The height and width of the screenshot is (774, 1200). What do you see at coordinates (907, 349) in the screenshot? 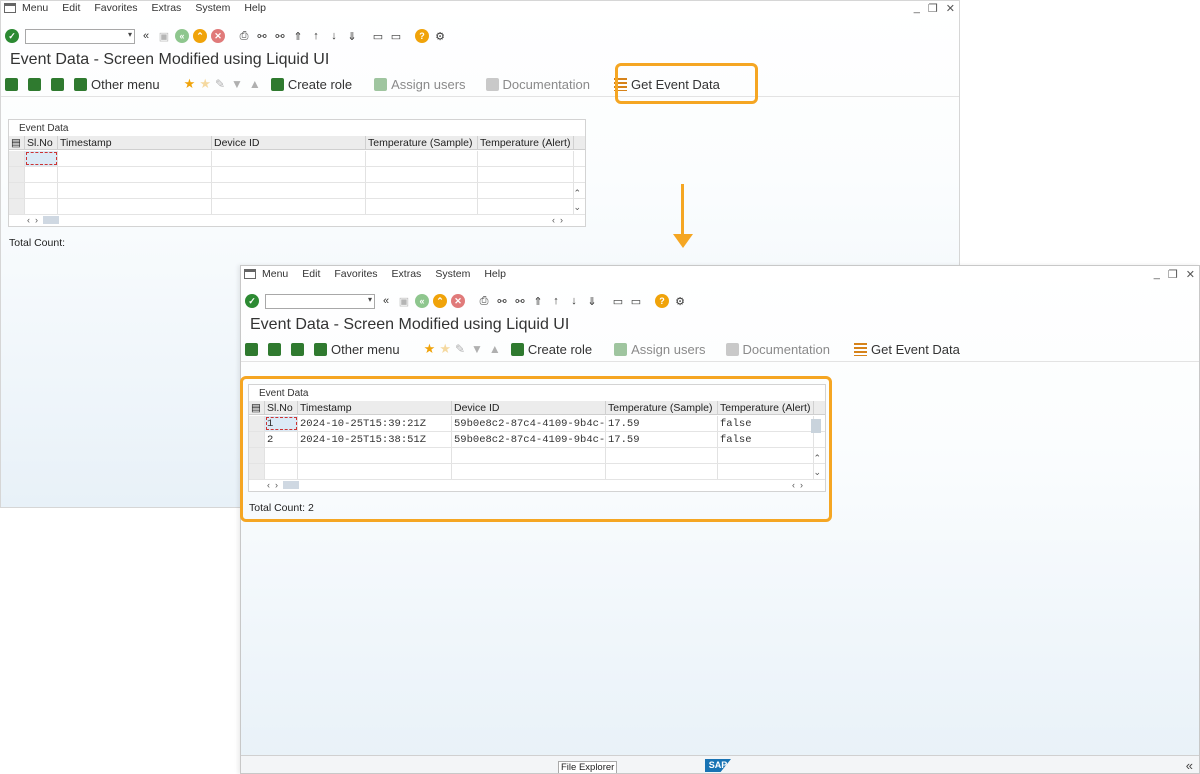
I see `get-event-data-button: Get Event Data` at bounding box center [907, 349].